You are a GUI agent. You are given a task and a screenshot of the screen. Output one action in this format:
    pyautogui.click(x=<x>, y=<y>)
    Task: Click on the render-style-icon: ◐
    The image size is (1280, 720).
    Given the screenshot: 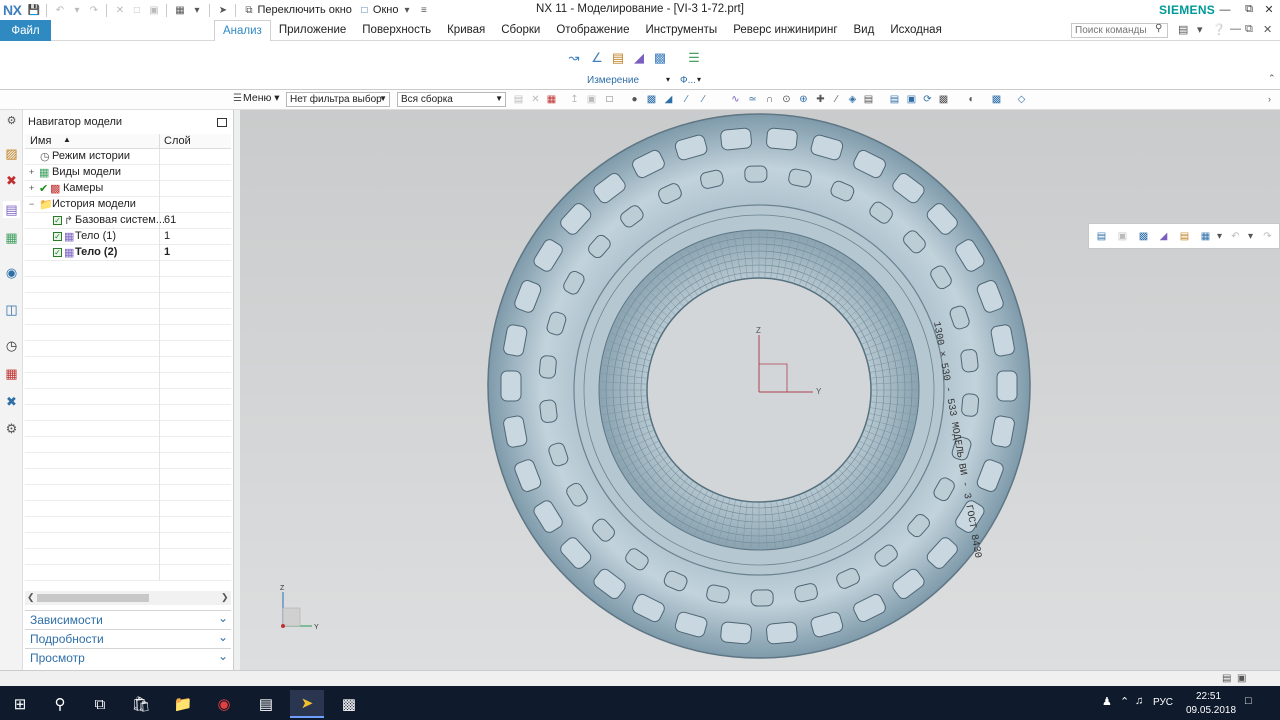 What is the action you would take?
    pyautogui.click(x=971, y=99)
    